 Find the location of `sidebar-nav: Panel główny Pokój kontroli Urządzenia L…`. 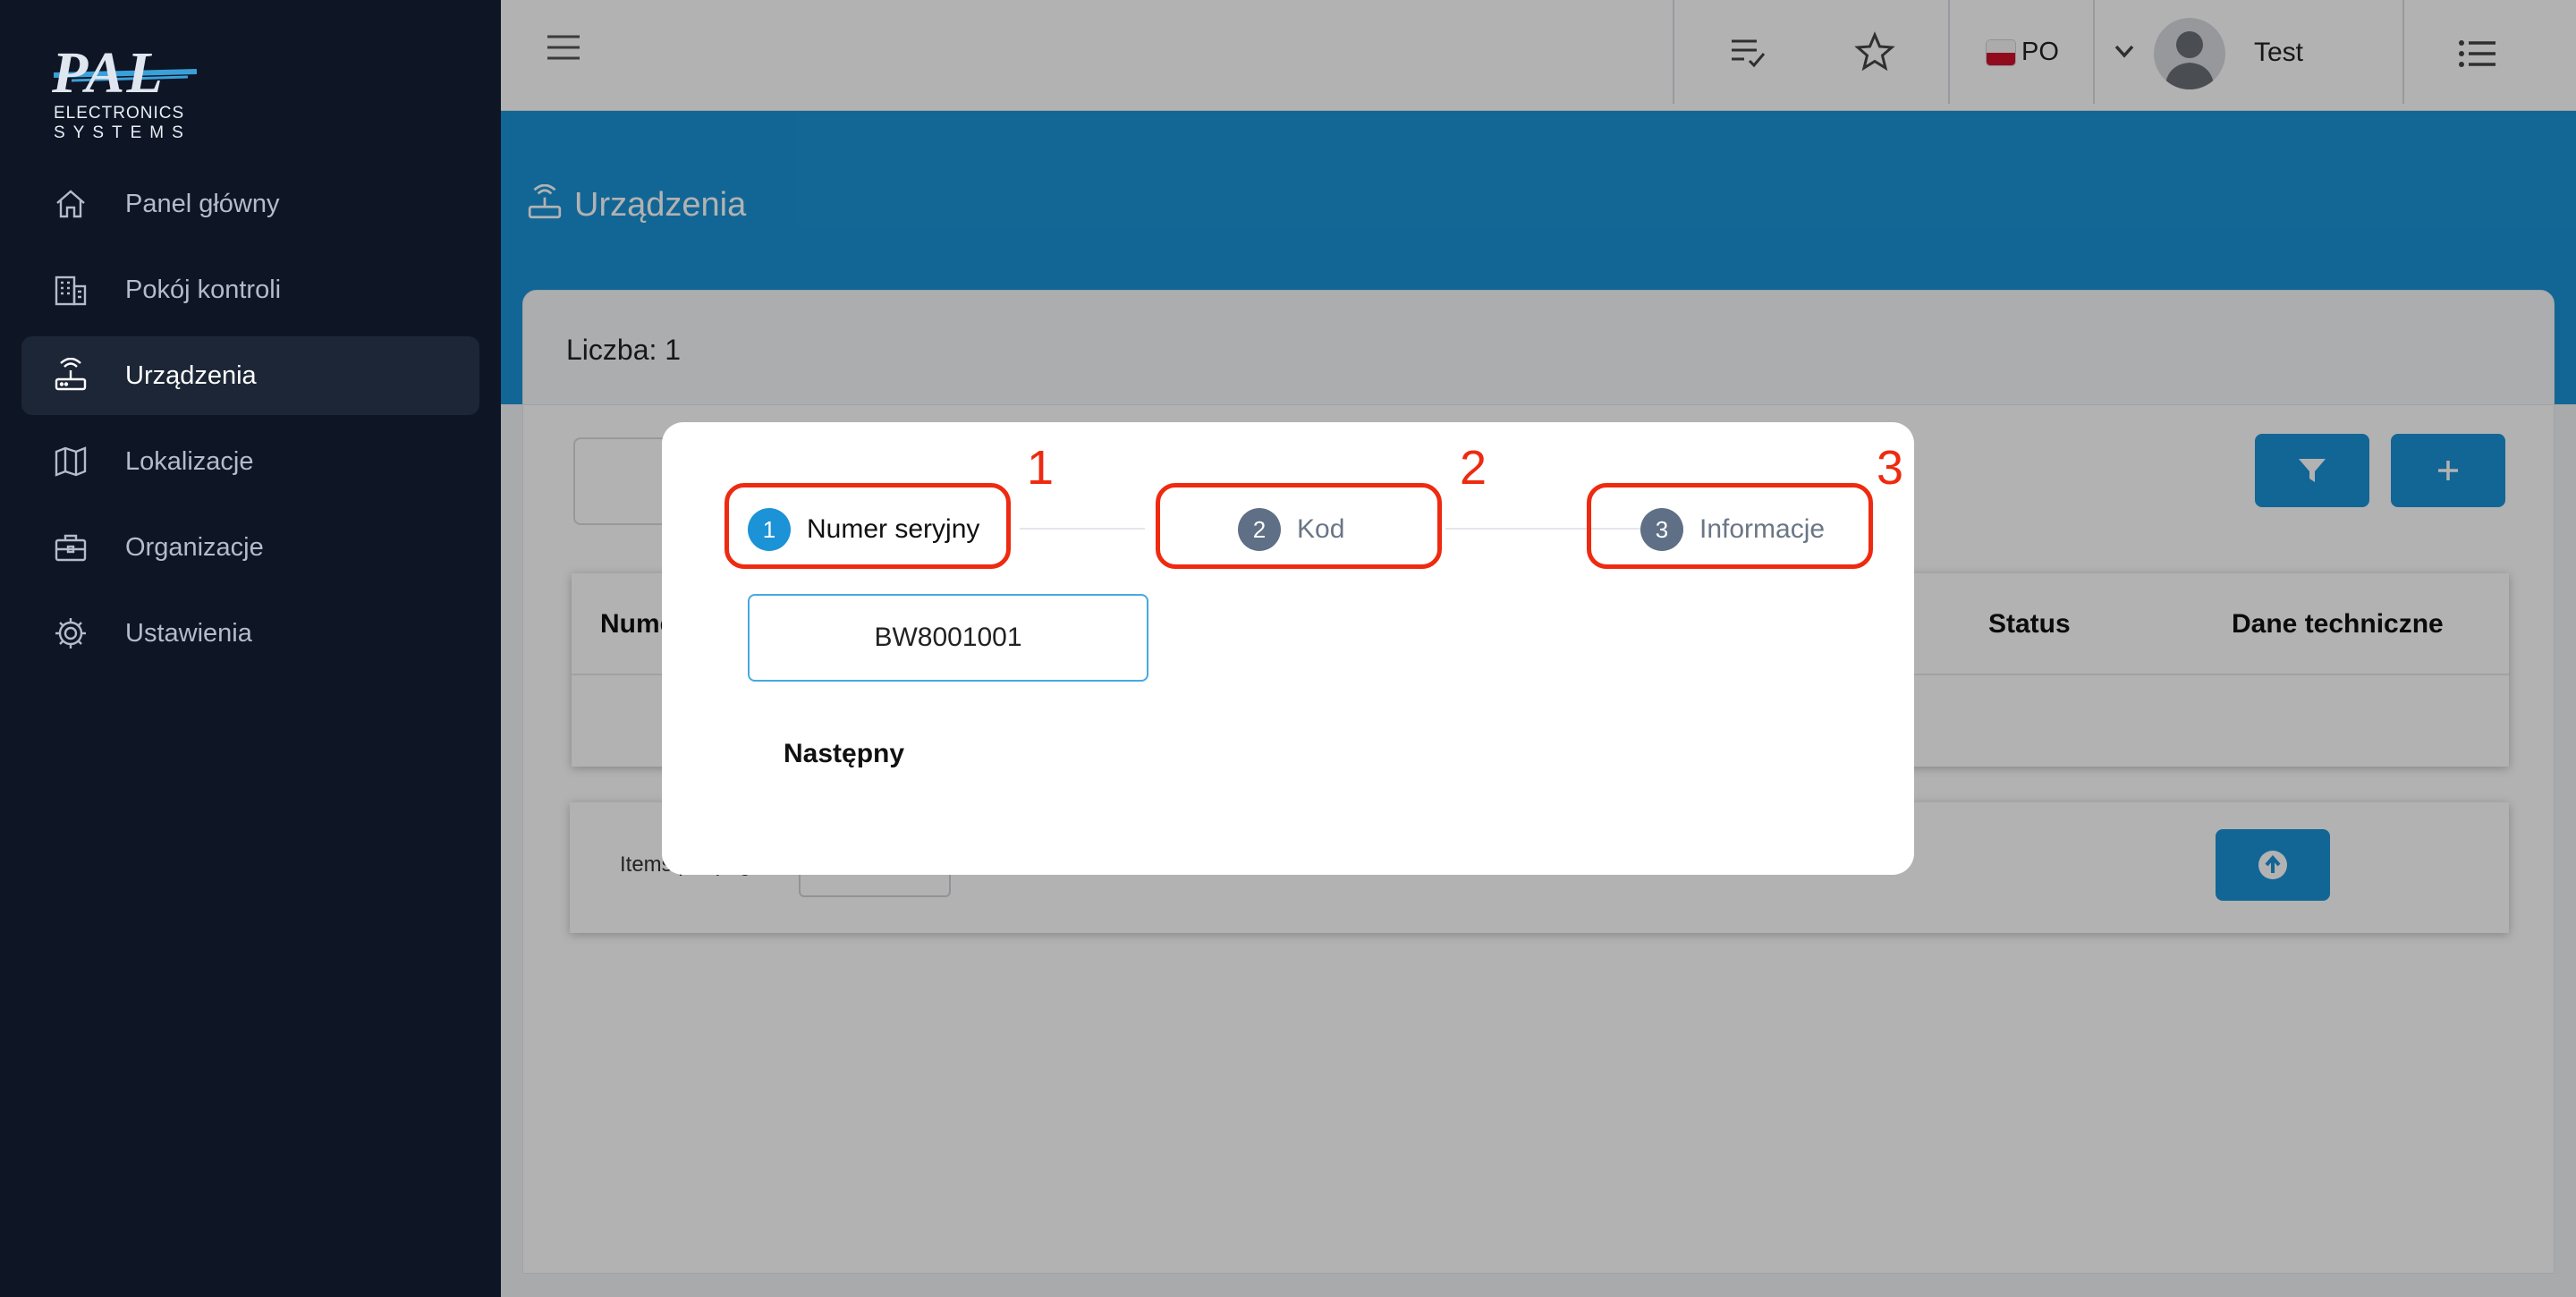

sidebar-nav: Panel główny Pokój kontroli Urządzenia L… is located at coordinates (250, 423).